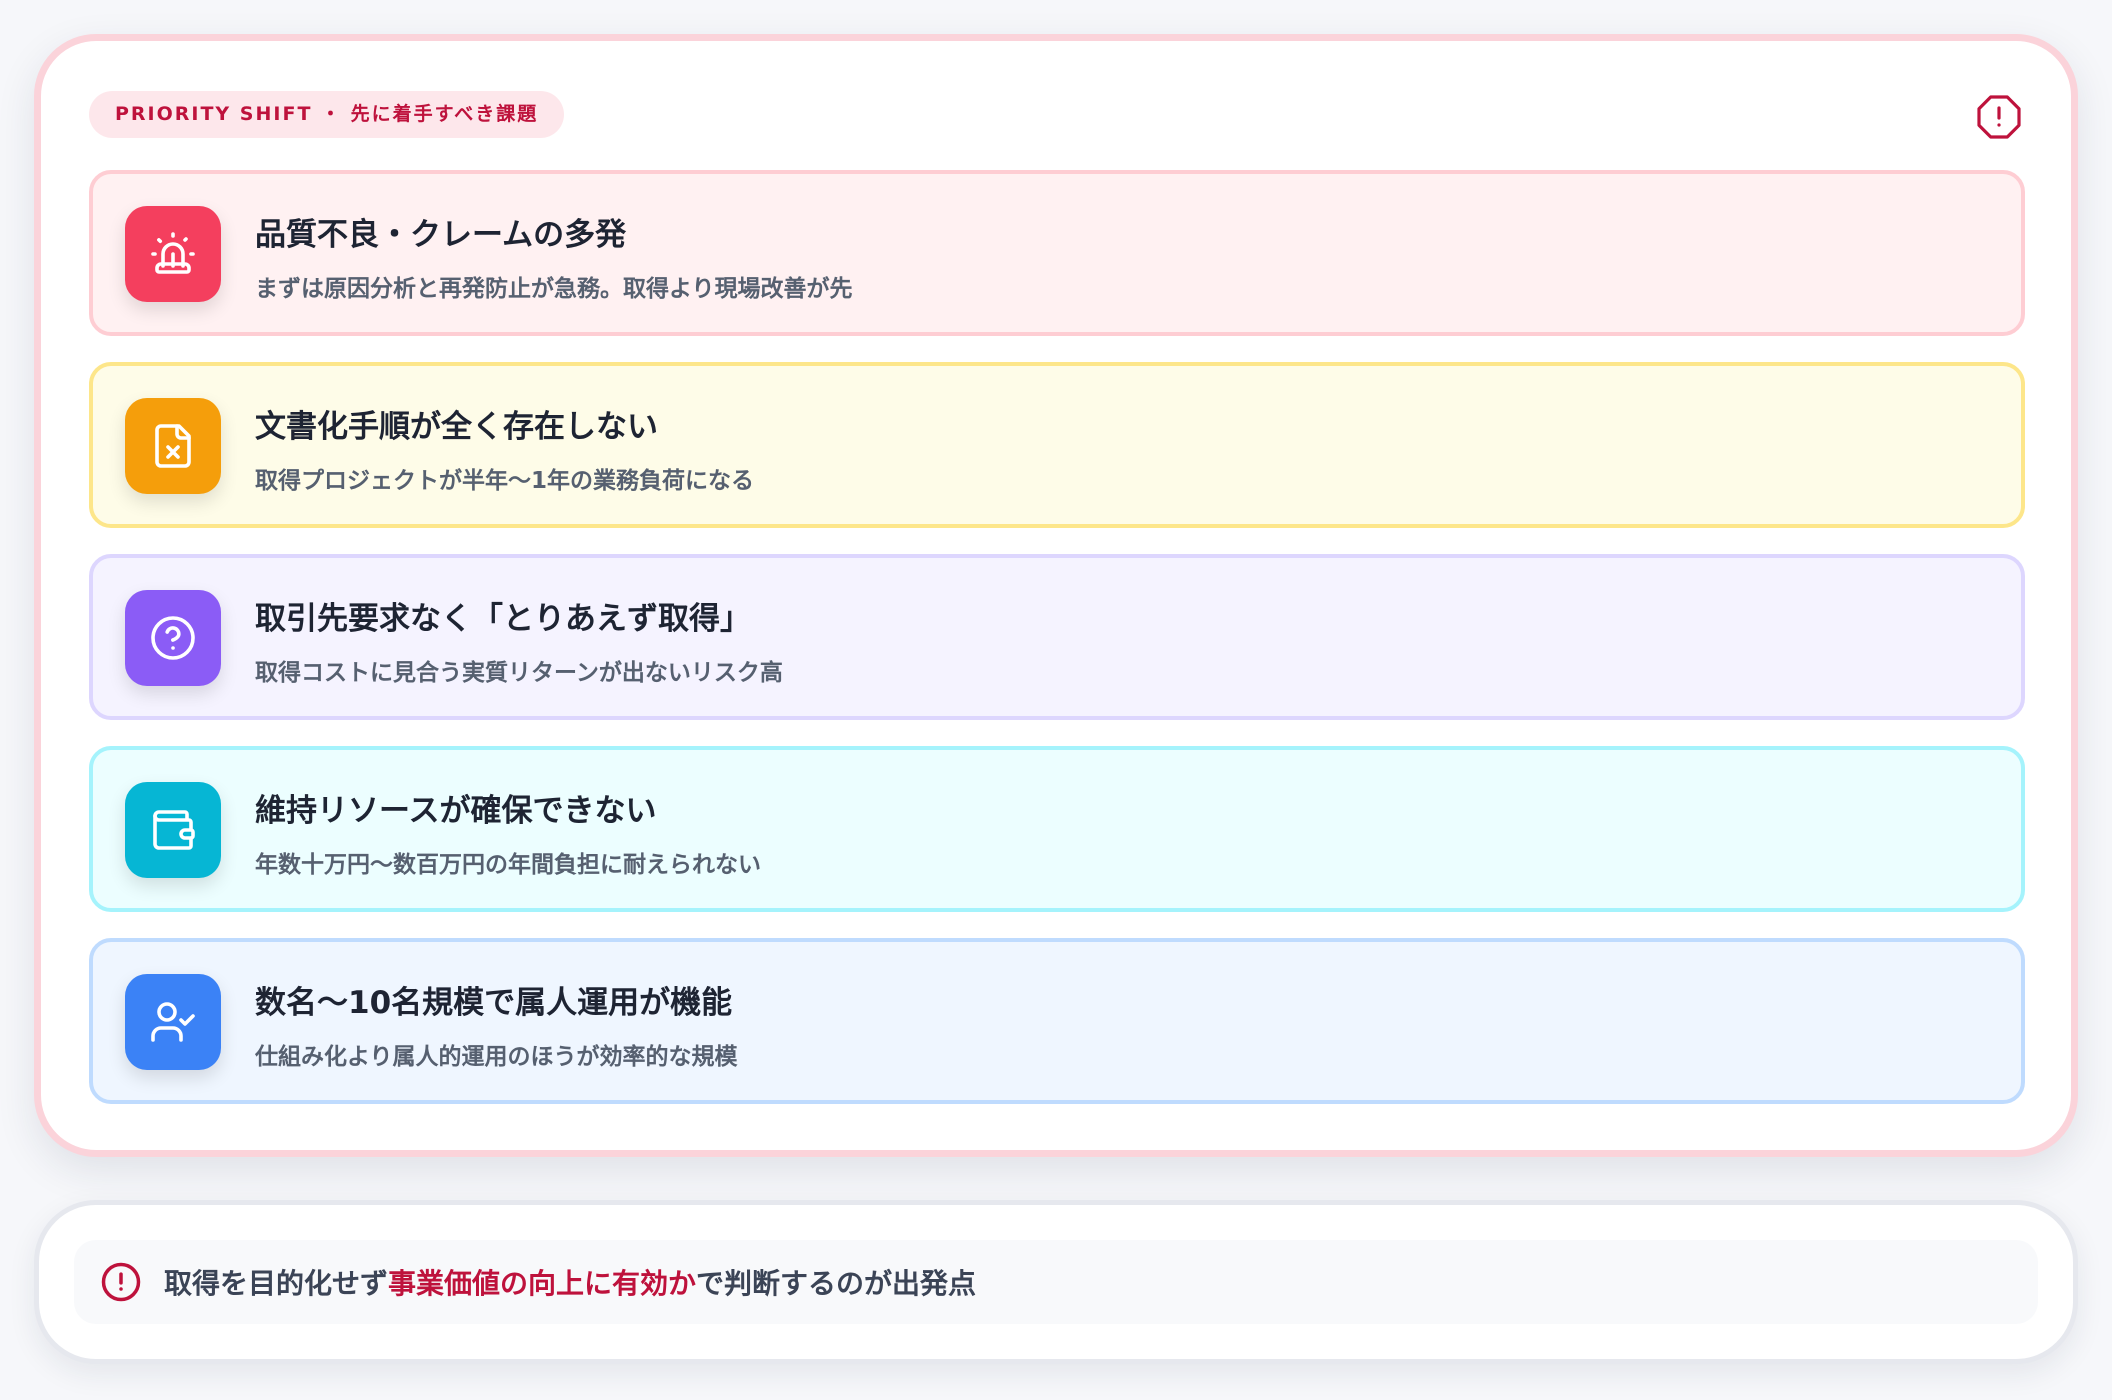 The image size is (2112, 1400). Describe the element at coordinates (456, 811) in the screenshot. I see `issue-title: 維持リソースが確保できない` at that location.